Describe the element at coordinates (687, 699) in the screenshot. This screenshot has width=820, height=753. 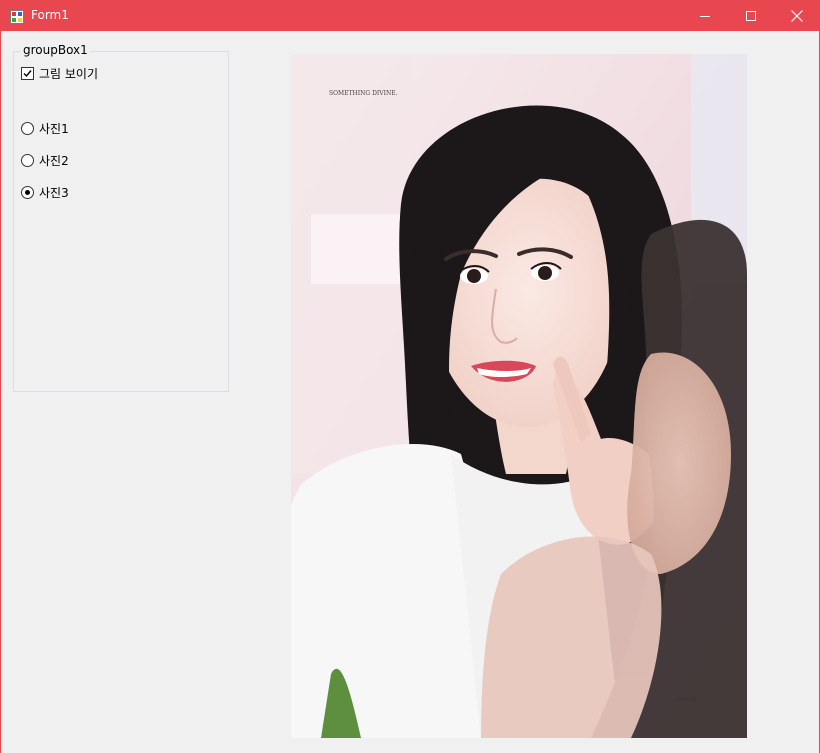
I see `photo-corner-mark: EMBRACE` at that location.